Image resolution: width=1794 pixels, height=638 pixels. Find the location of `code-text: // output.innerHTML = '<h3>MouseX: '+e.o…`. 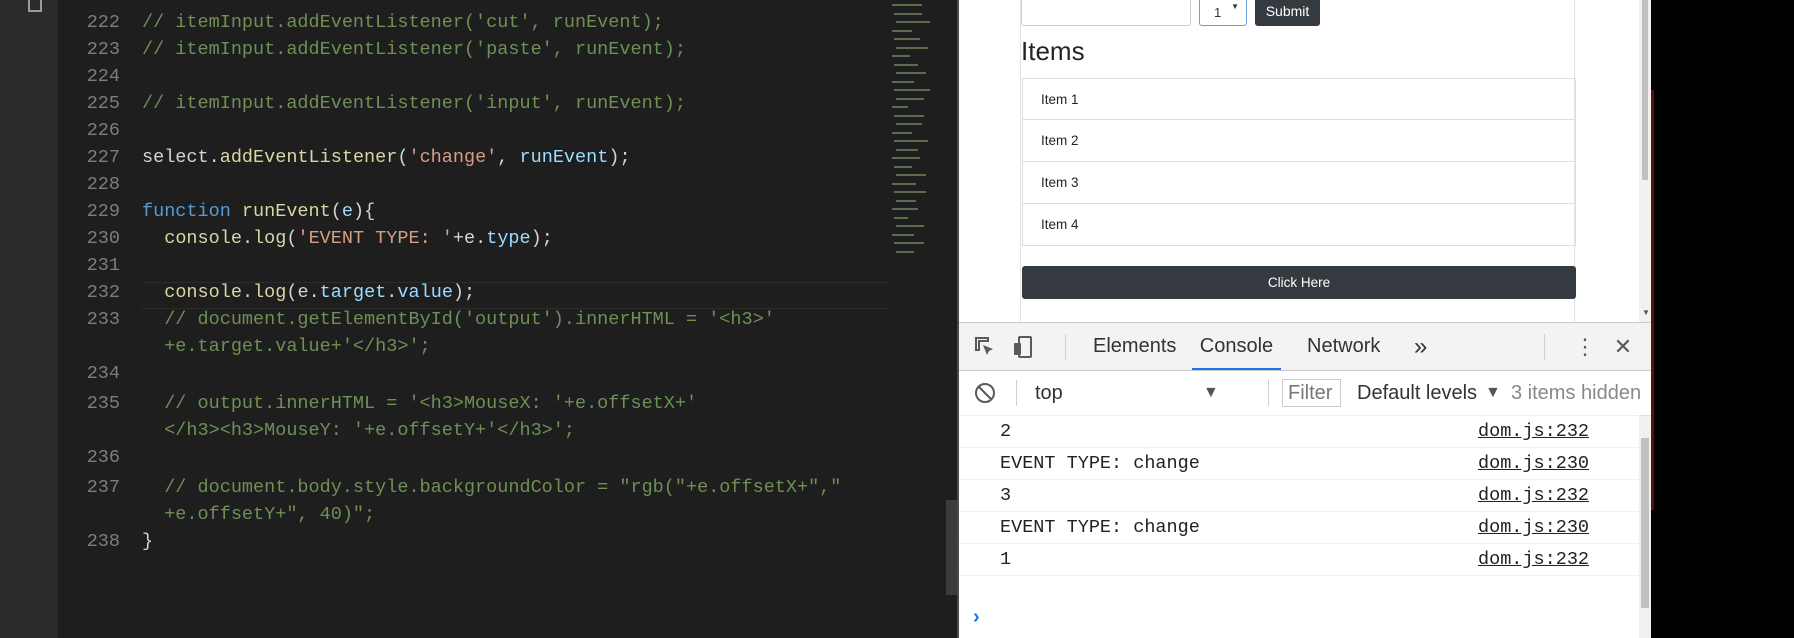

code-text: // output.innerHTML = '<h3>MouseX: '+e.o… is located at coordinates (419, 403).